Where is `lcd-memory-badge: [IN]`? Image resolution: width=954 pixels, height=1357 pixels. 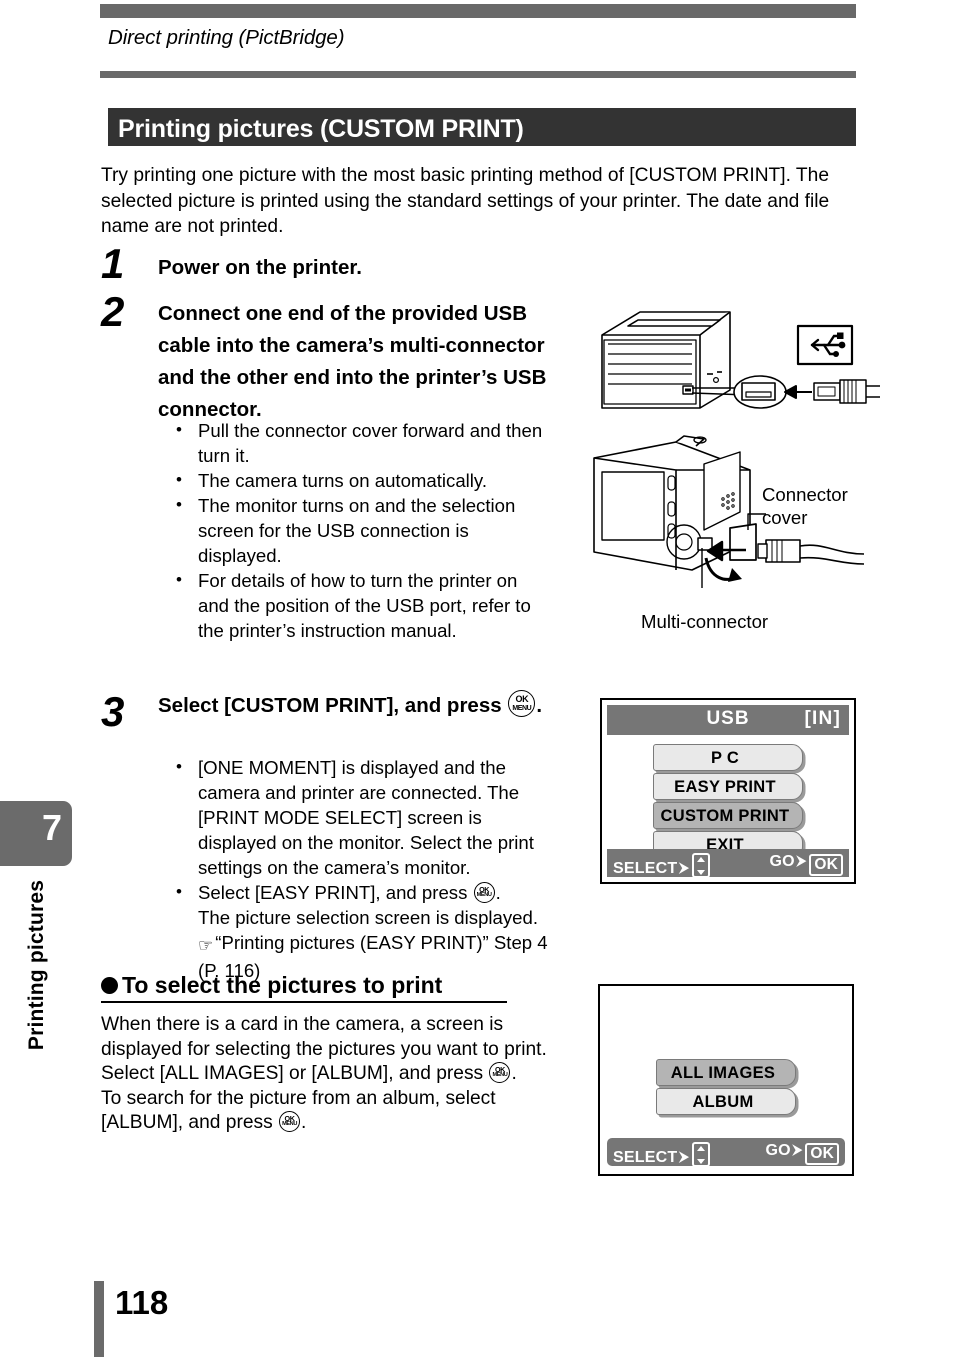 lcd-memory-badge: [IN] is located at coordinates (822, 718).